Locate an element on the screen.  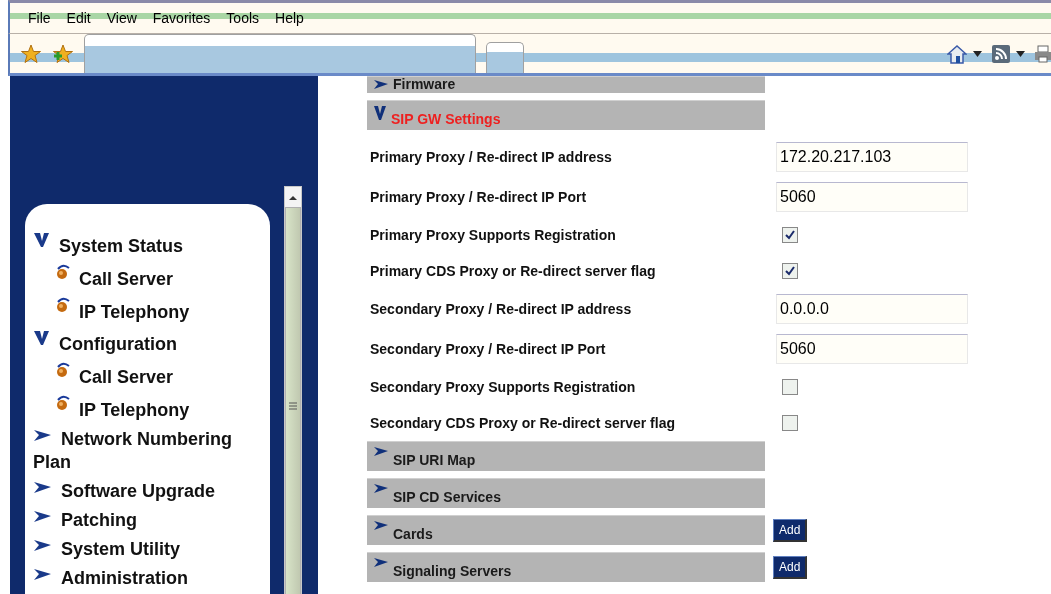
star-icon is located at coordinates (31, 53).